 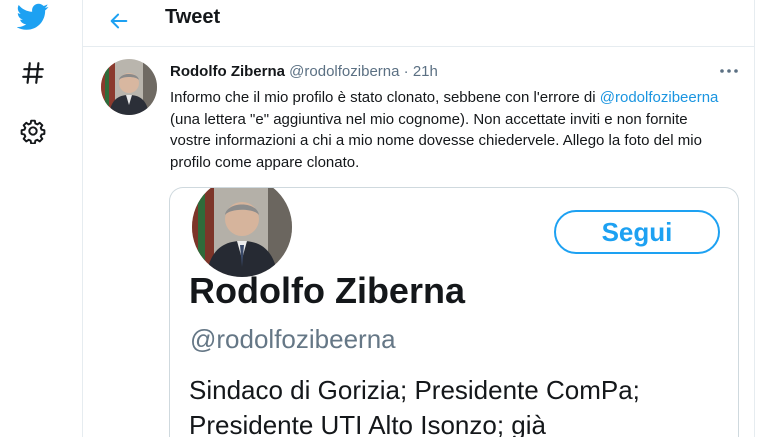 I want to click on avatar, so click(x=129, y=87).